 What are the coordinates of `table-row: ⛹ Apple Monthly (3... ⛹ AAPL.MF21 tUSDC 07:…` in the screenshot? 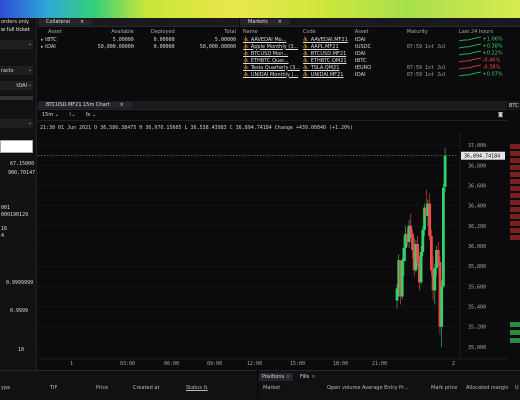 It's located at (380, 46).